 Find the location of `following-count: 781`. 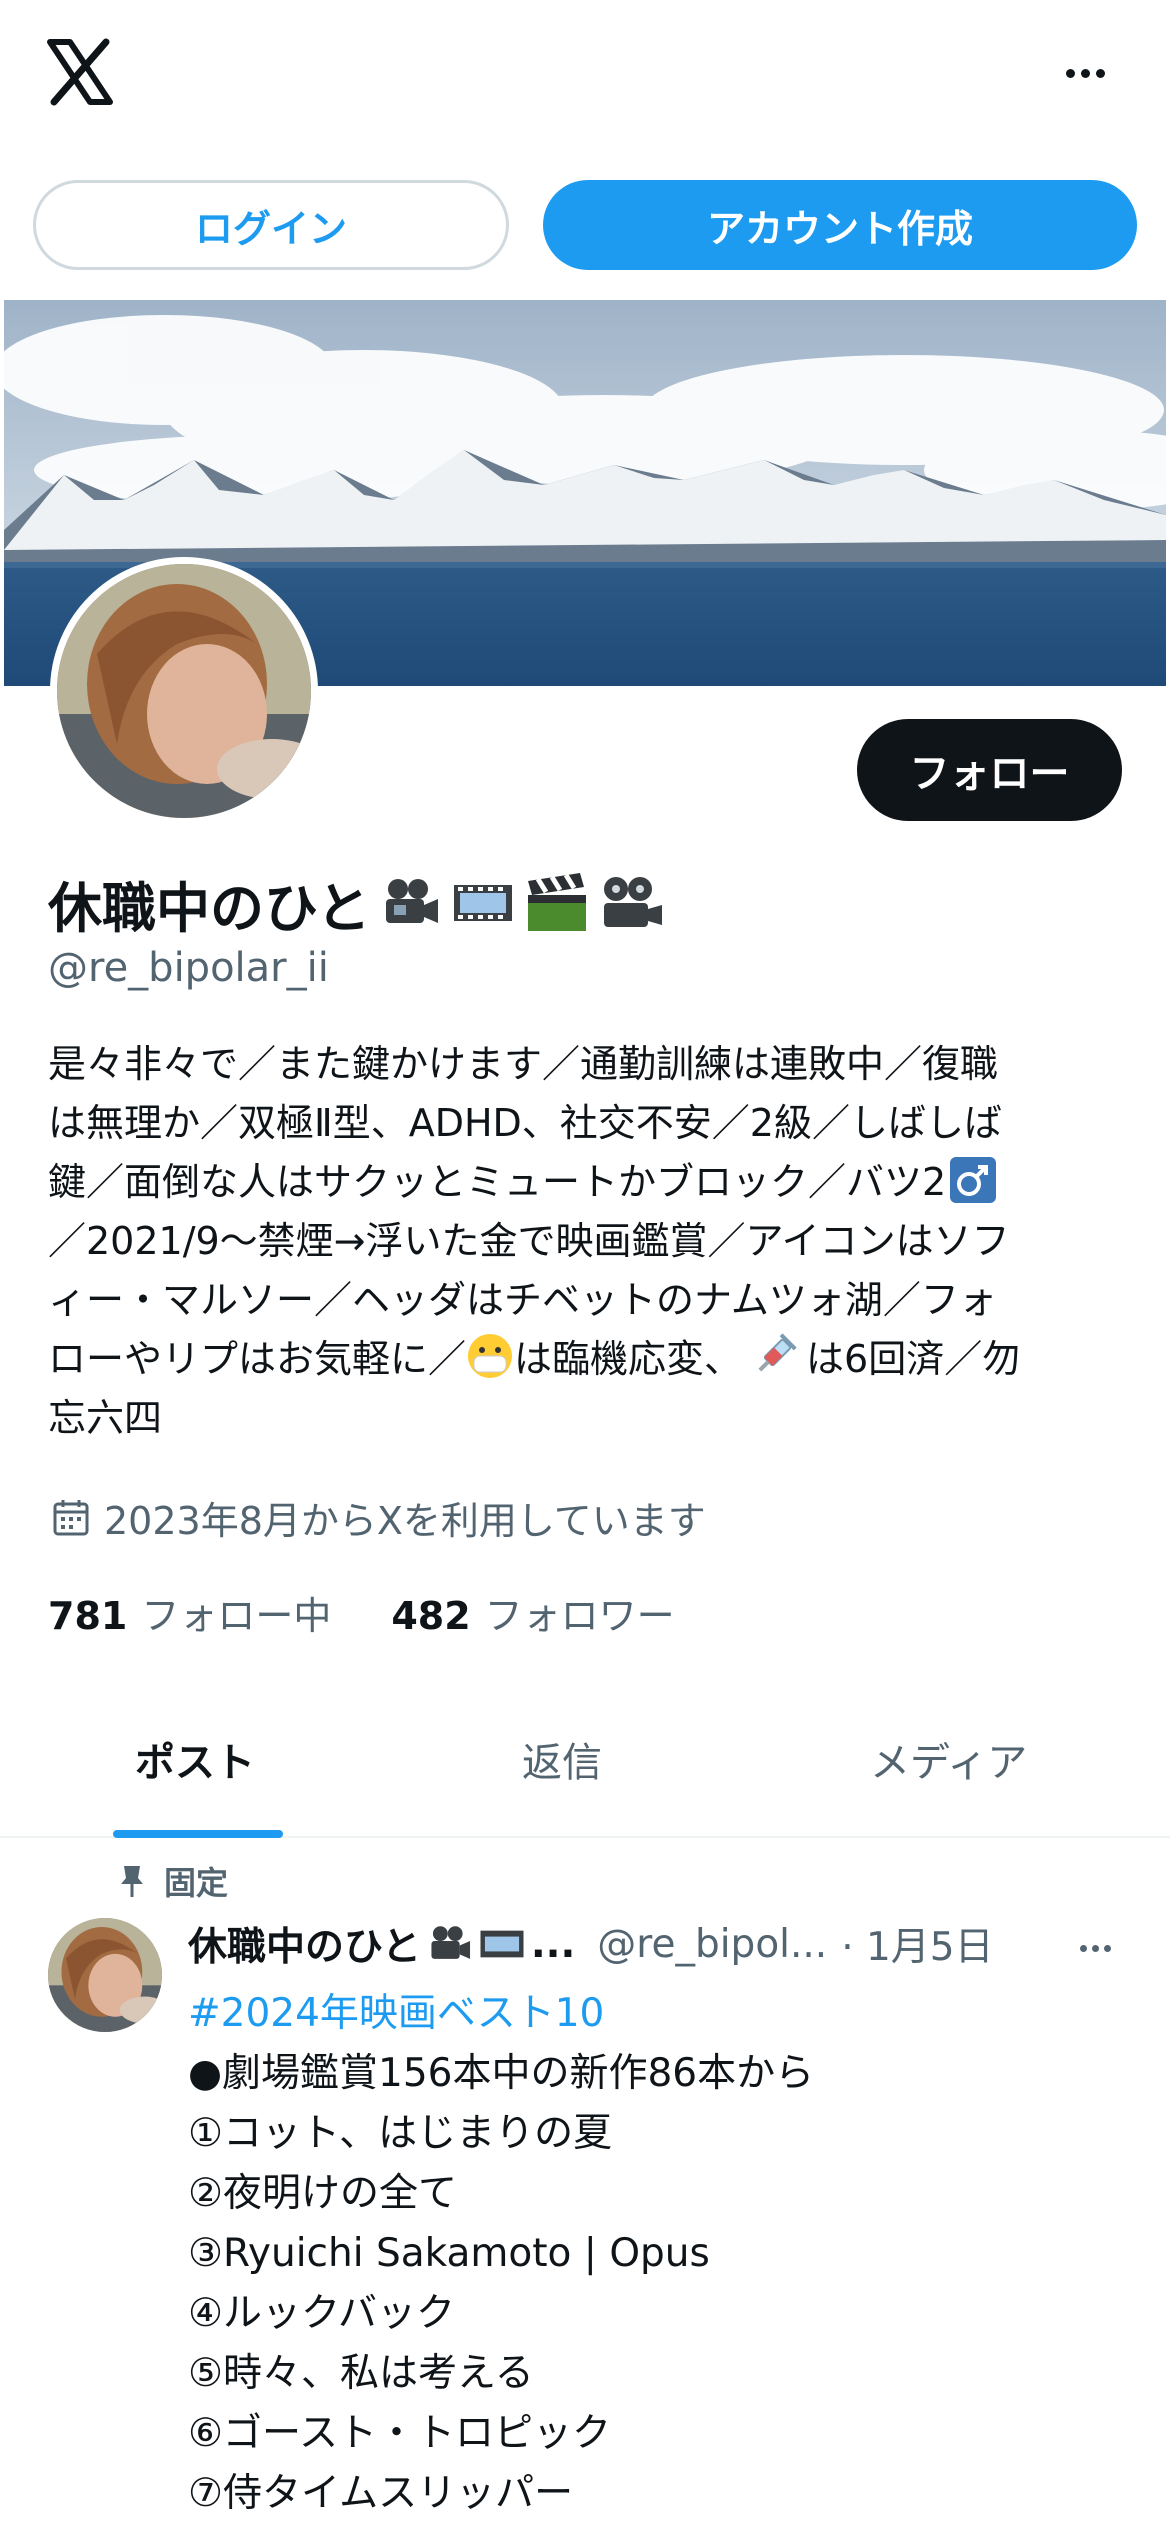

following-count: 781 is located at coordinates (87, 1616).